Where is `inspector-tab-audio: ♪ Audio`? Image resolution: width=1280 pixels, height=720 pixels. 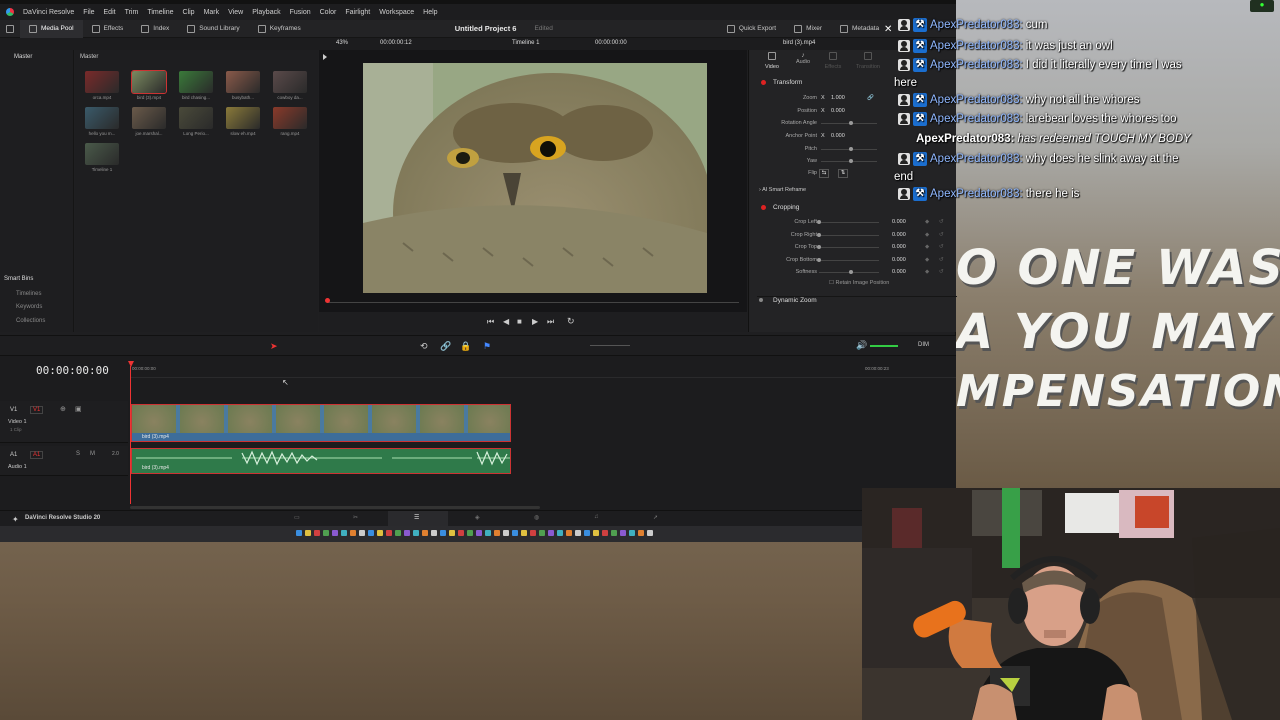
inspector-tab-audio: ♪ Audio is located at coordinates (803, 58).